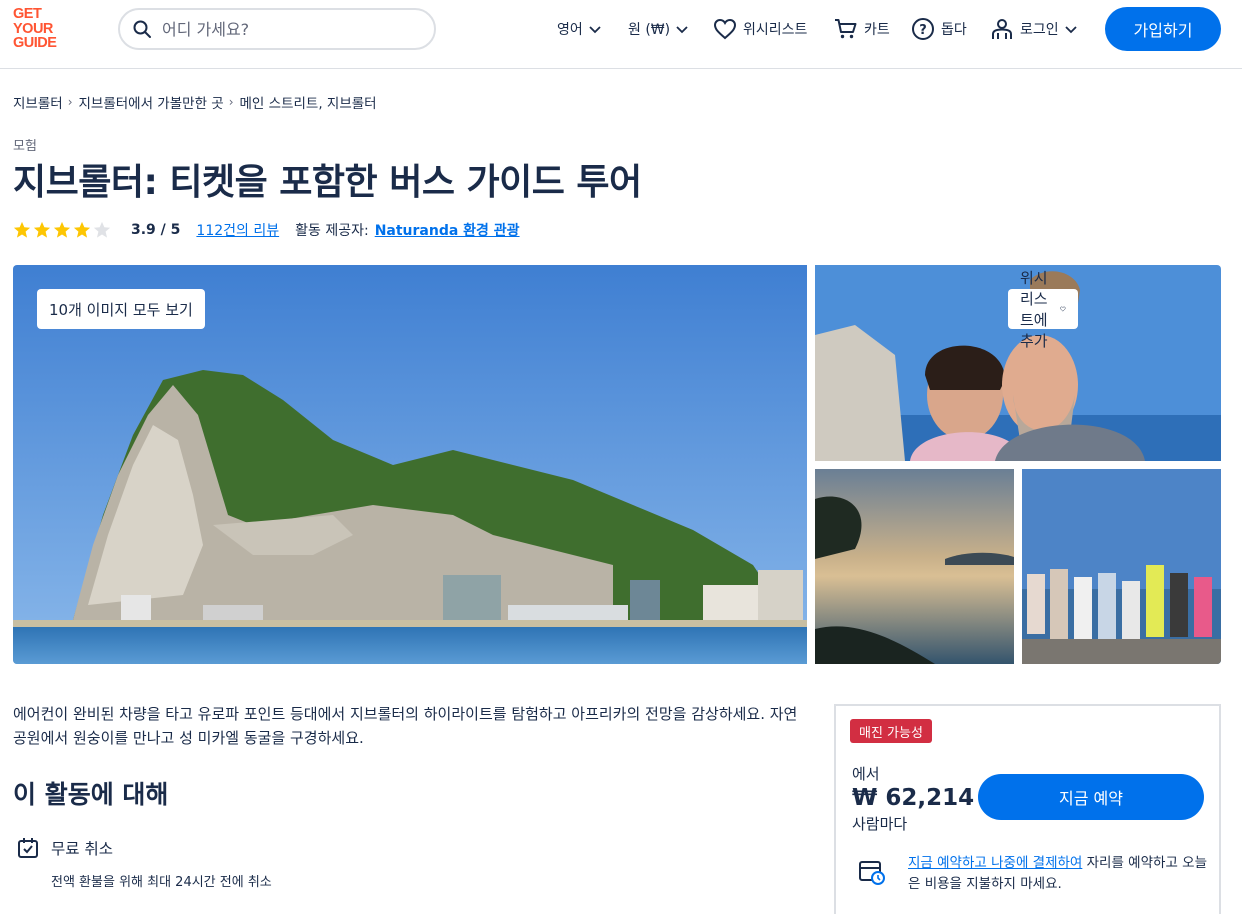  Describe the element at coordinates (866, 774) in the screenshot. I see `price-from-label: 에서` at that location.